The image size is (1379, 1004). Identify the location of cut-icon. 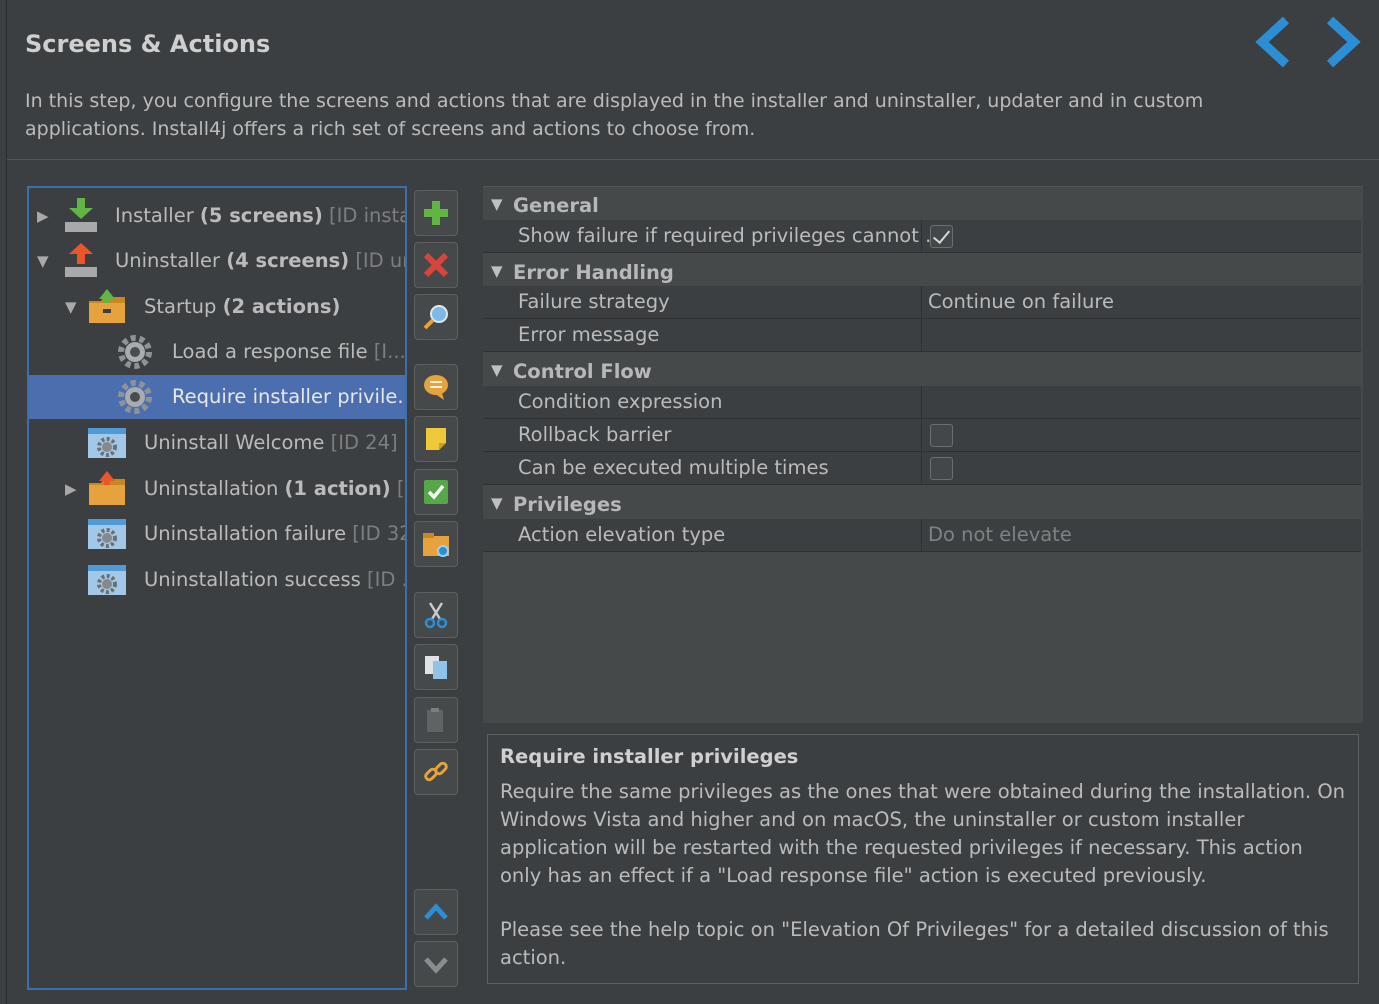
(436, 615).